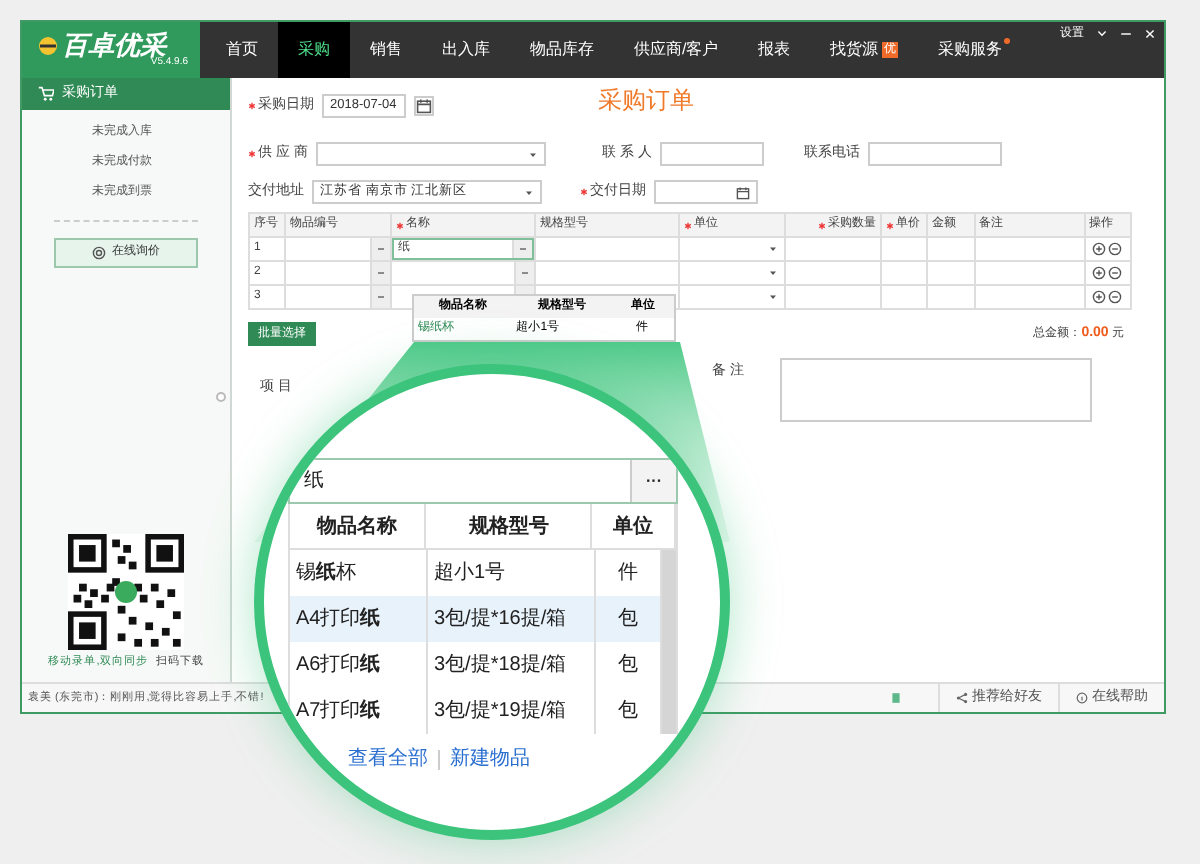  Describe the element at coordinates (962, 698) in the screenshot. I see `share-icon` at that location.